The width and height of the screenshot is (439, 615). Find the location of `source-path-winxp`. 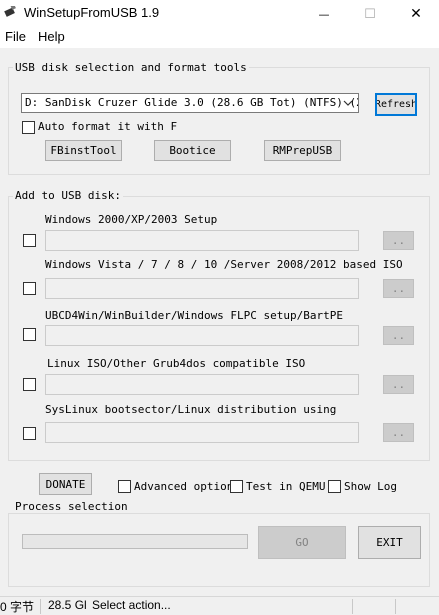

source-path-winxp is located at coordinates (202, 240).